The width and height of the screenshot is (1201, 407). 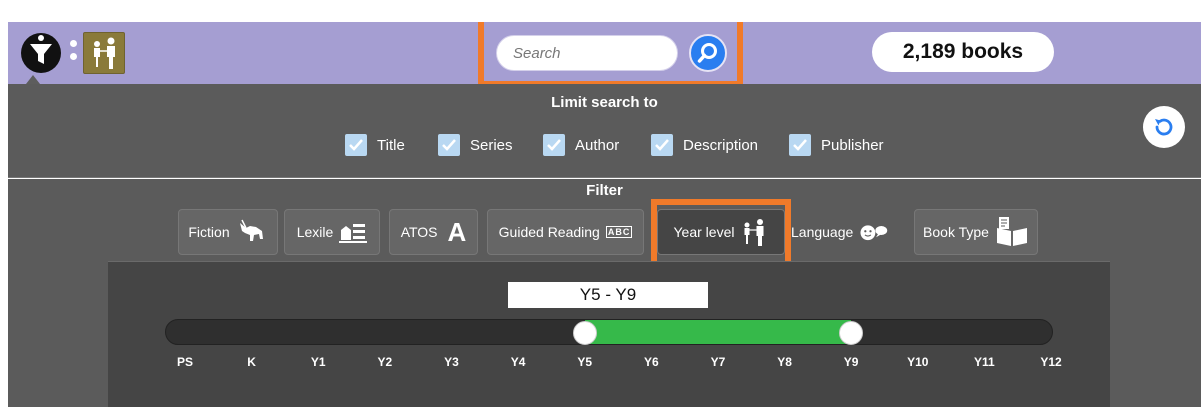 What do you see at coordinates (851, 362) in the screenshot?
I see `year-tick-label: Y9` at bounding box center [851, 362].